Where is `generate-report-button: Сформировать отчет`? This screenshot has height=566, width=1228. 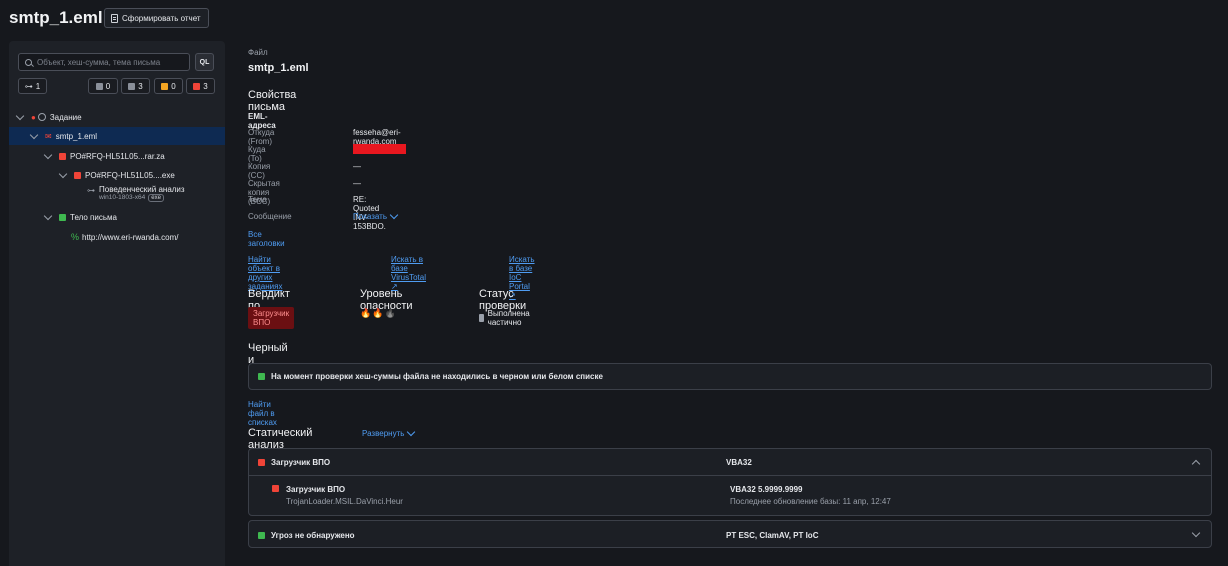 generate-report-button: Сформировать отчет is located at coordinates (156, 18).